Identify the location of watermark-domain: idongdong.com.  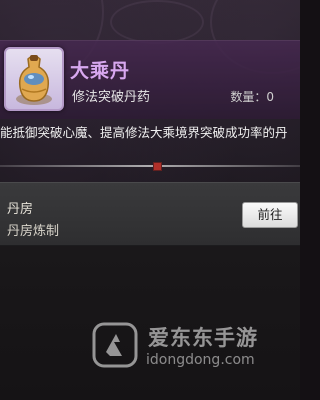
(200, 360).